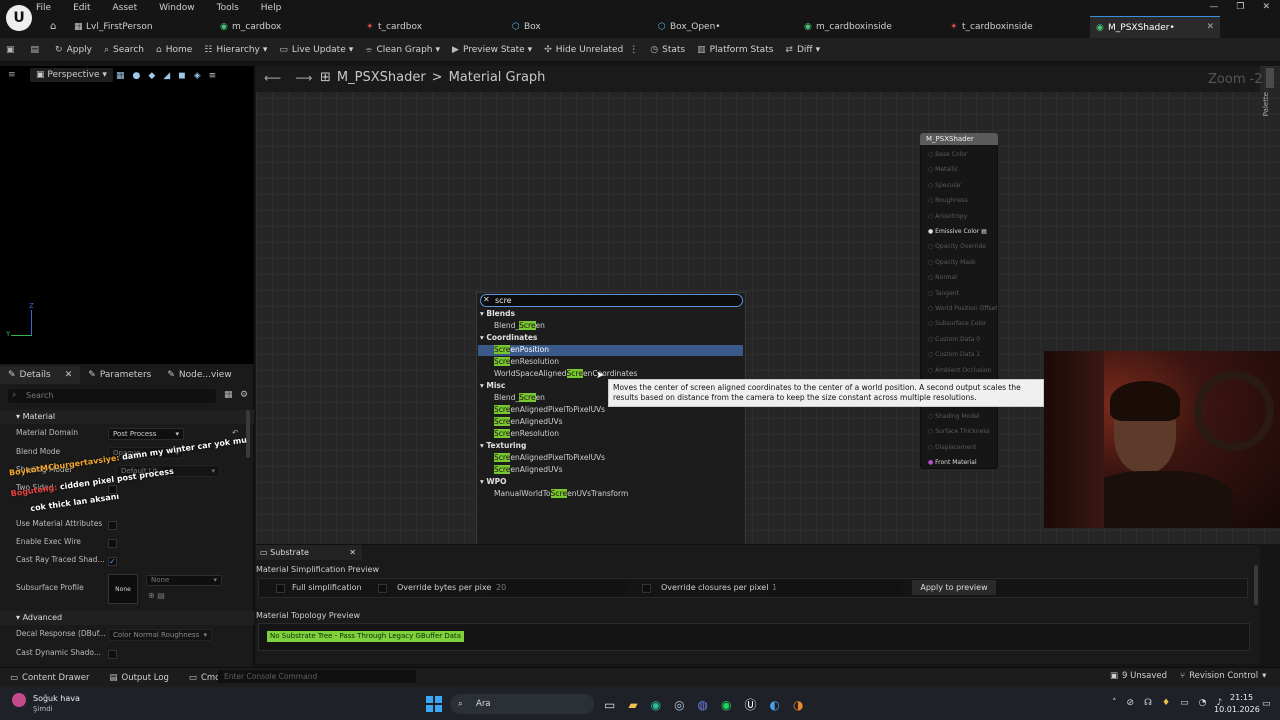 This screenshot has height=720, width=1280. I want to click on enable-exec-wire-checkbox, so click(112, 543).